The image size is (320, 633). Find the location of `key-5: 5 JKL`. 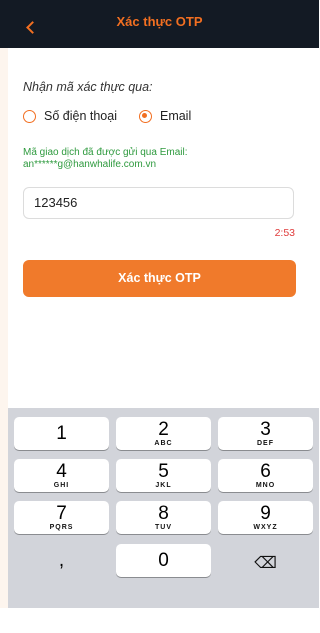

key-5: 5 JKL is located at coordinates (163, 475).